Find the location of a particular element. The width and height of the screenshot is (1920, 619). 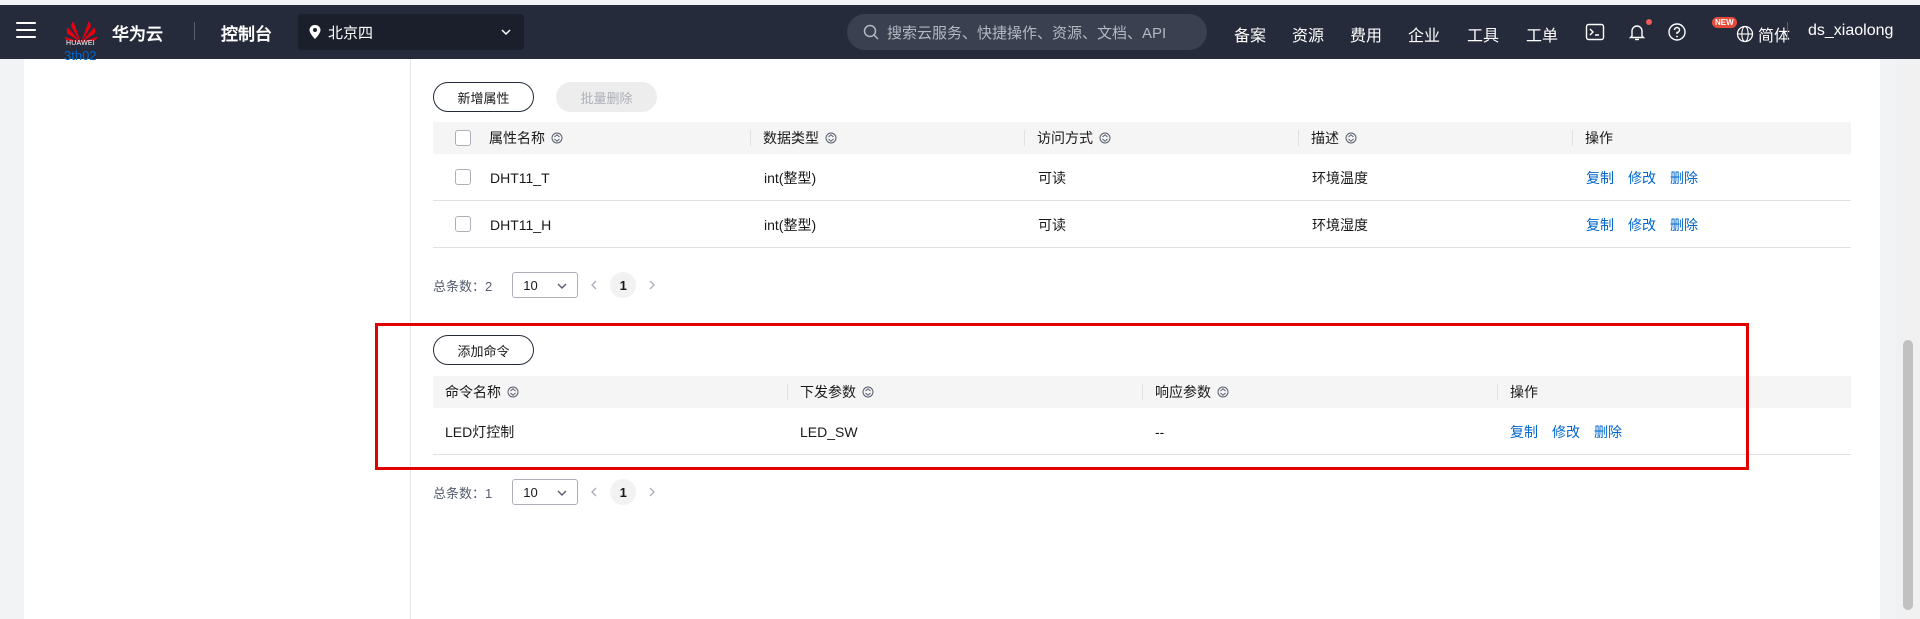

column-description: 描述 is located at coordinates (1334, 138).